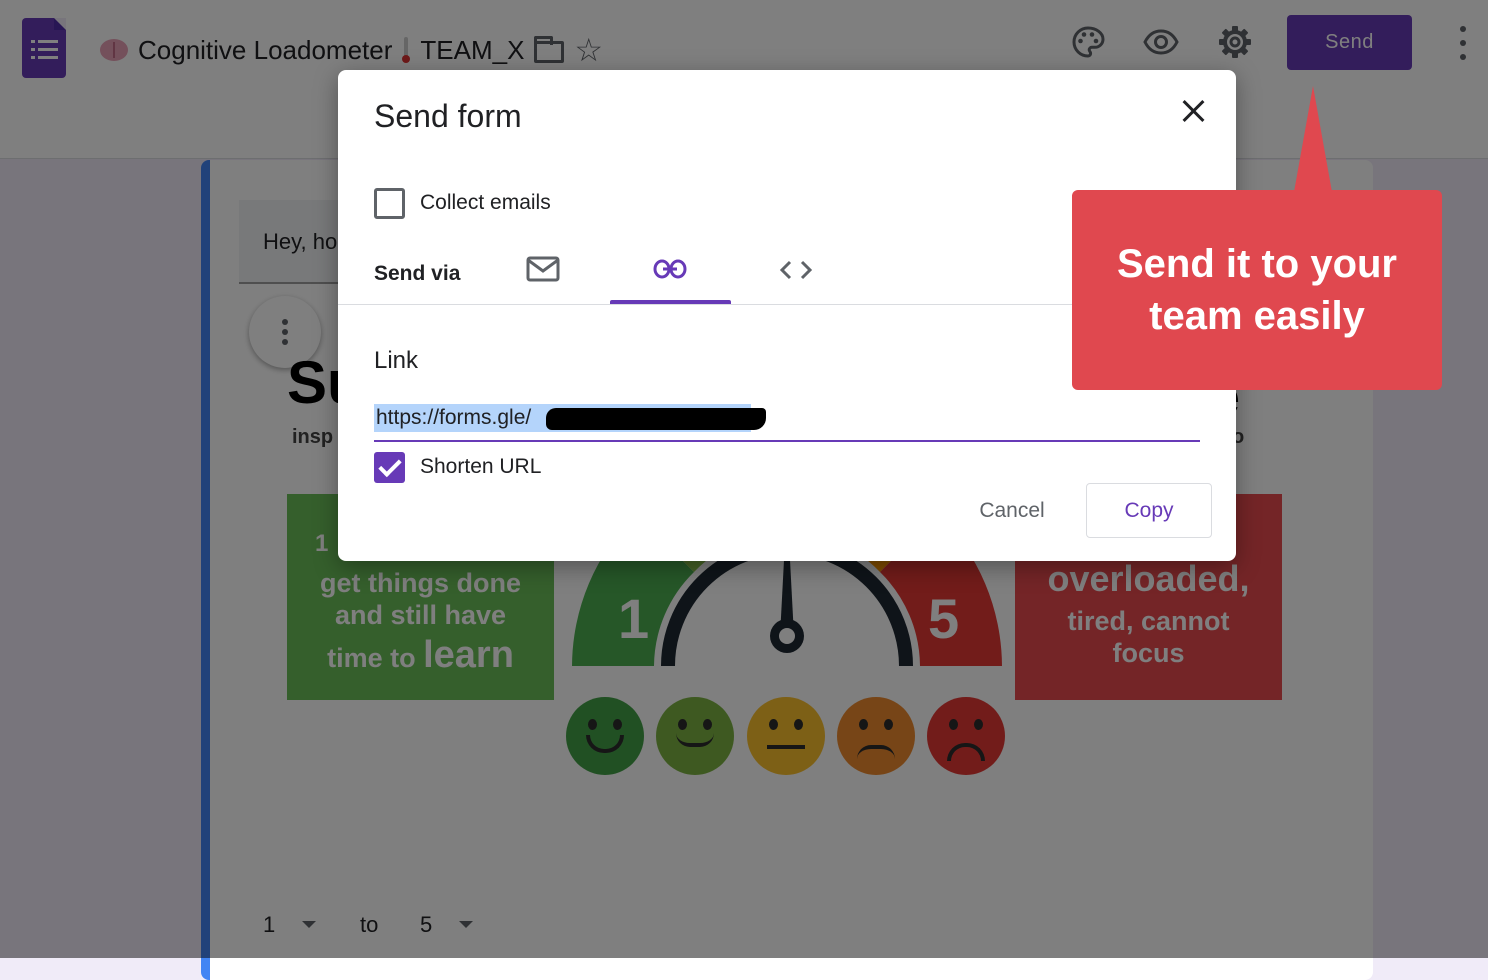 The image size is (1488, 980). What do you see at coordinates (389, 203) in the screenshot?
I see `collect-emails-checkbox` at bounding box center [389, 203].